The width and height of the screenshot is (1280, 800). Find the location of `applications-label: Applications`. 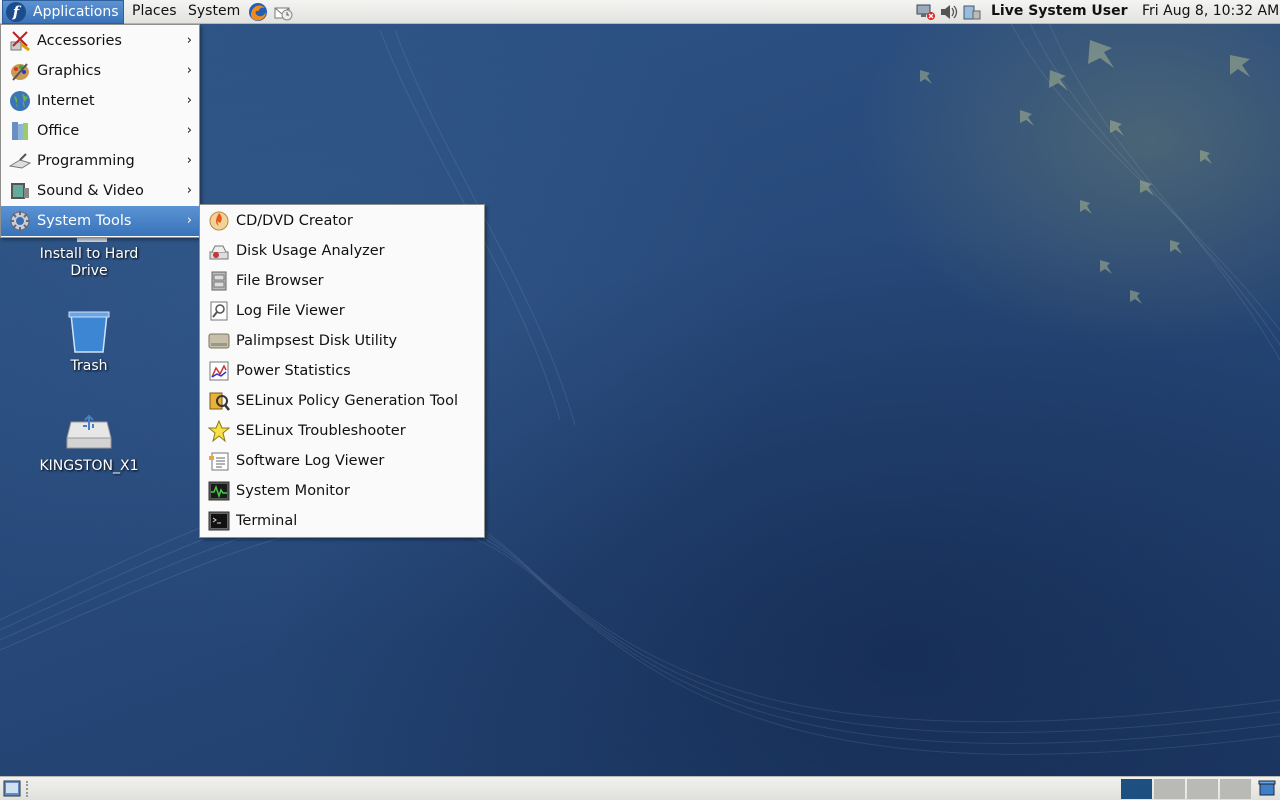

applications-label: Applications is located at coordinates (76, 12).